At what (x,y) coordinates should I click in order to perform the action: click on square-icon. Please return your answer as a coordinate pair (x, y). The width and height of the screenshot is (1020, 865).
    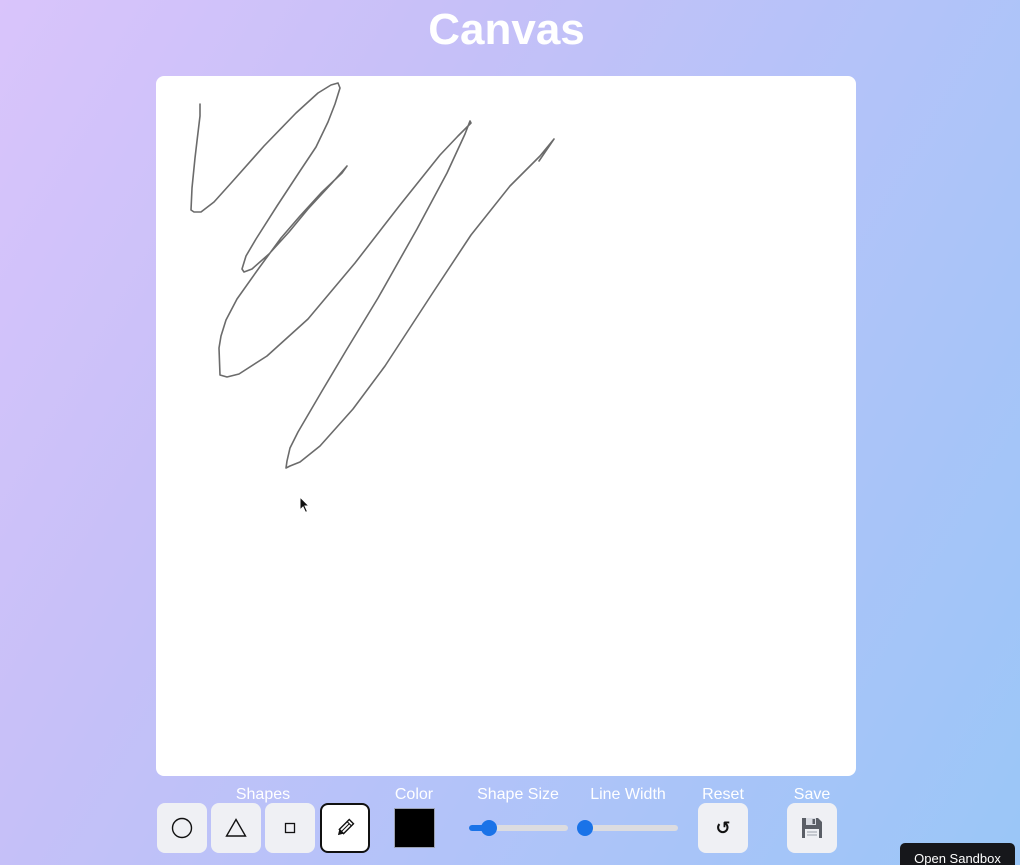
    Looking at the image, I should click on (290, 828).